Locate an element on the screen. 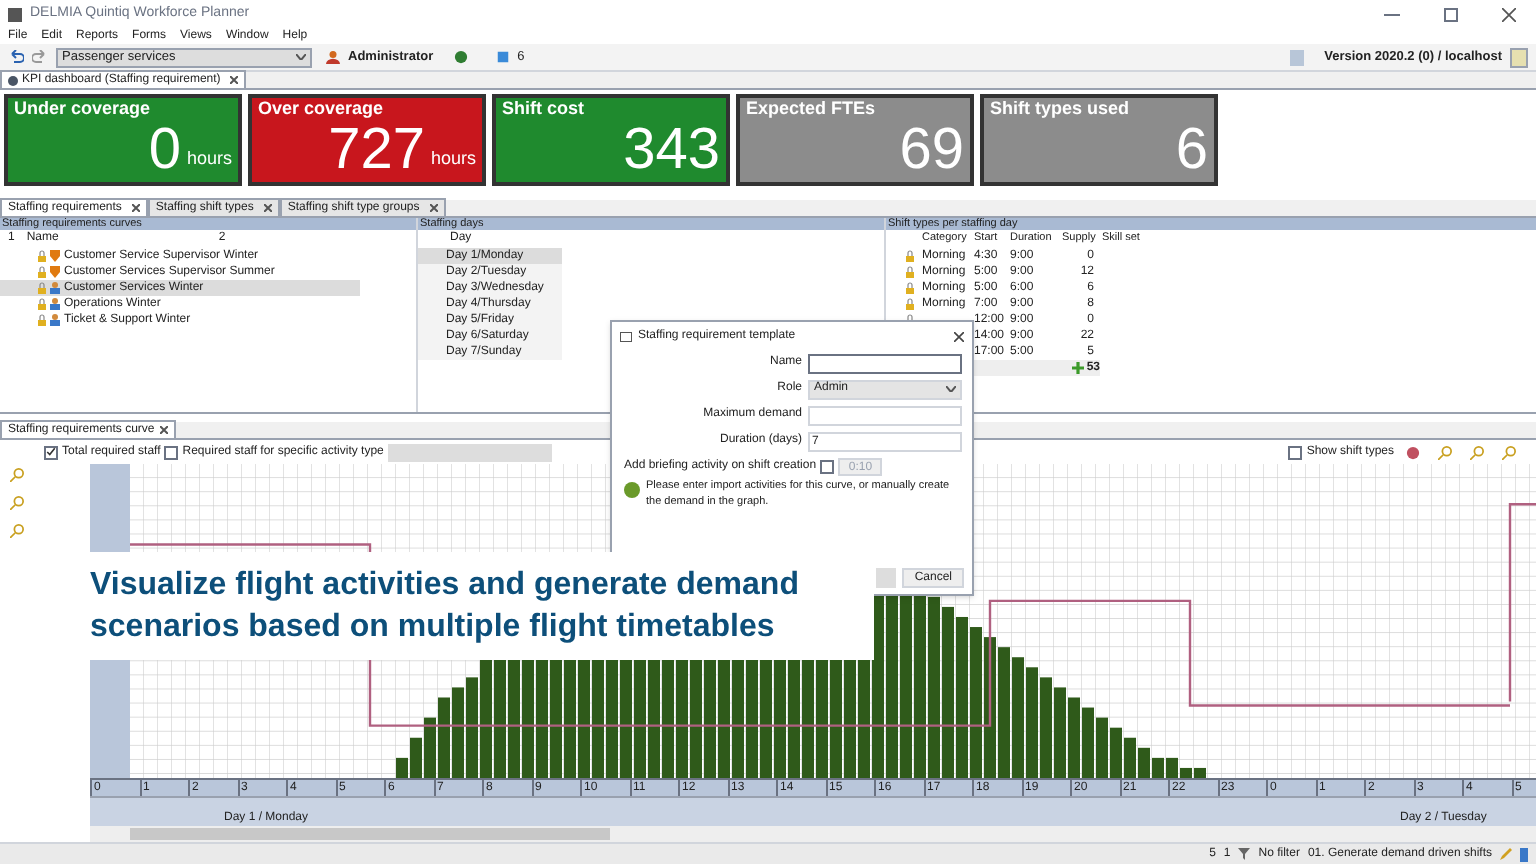 This screenshot has height=864, width=1536. kpi-tile: Under coverage 0 hours is located at coordinates (123, 140).